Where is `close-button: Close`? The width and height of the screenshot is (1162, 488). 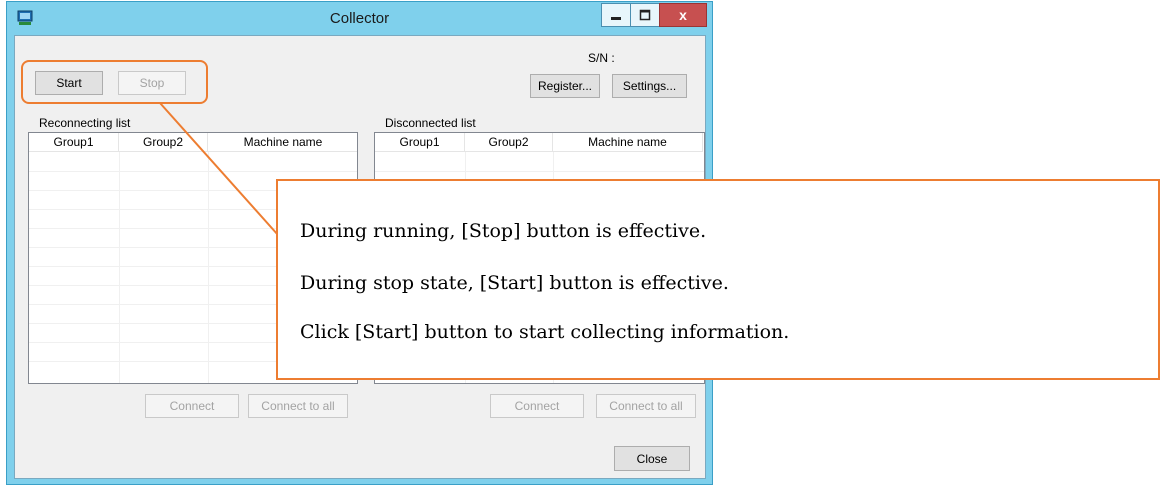
close-button: Close is located at coordinates (652, 458).